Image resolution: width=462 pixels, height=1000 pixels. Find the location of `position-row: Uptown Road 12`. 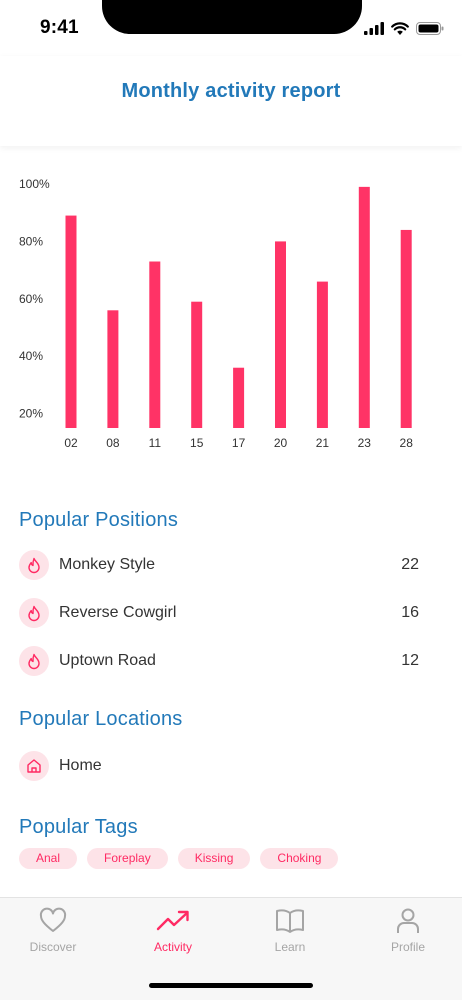

position-row: Uptown Road 12 is located at coordinates (219, 662).